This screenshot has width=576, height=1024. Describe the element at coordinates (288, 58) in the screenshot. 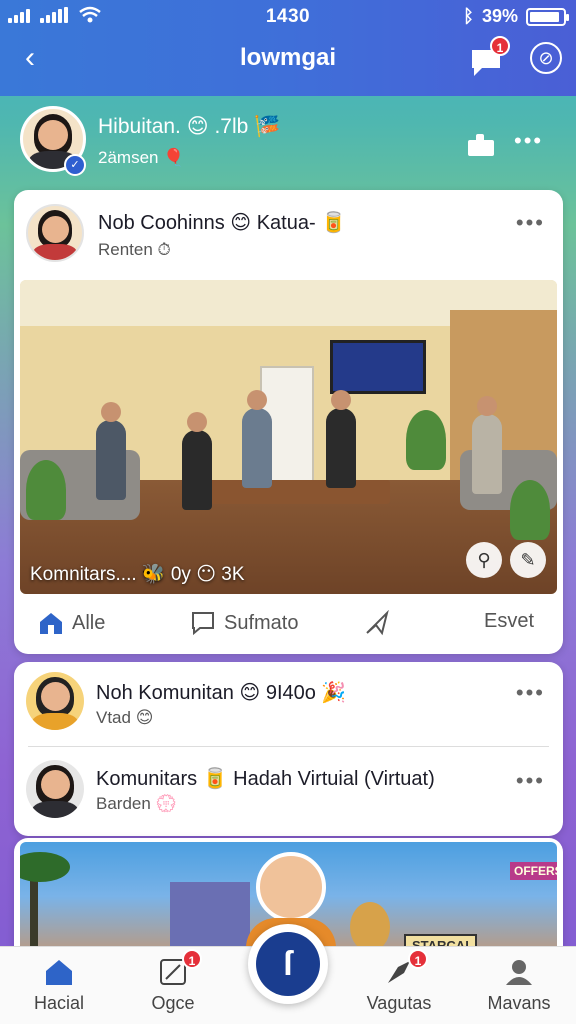

I see `nav-row: ‹ lowmgai 1 ⊘` at that location.